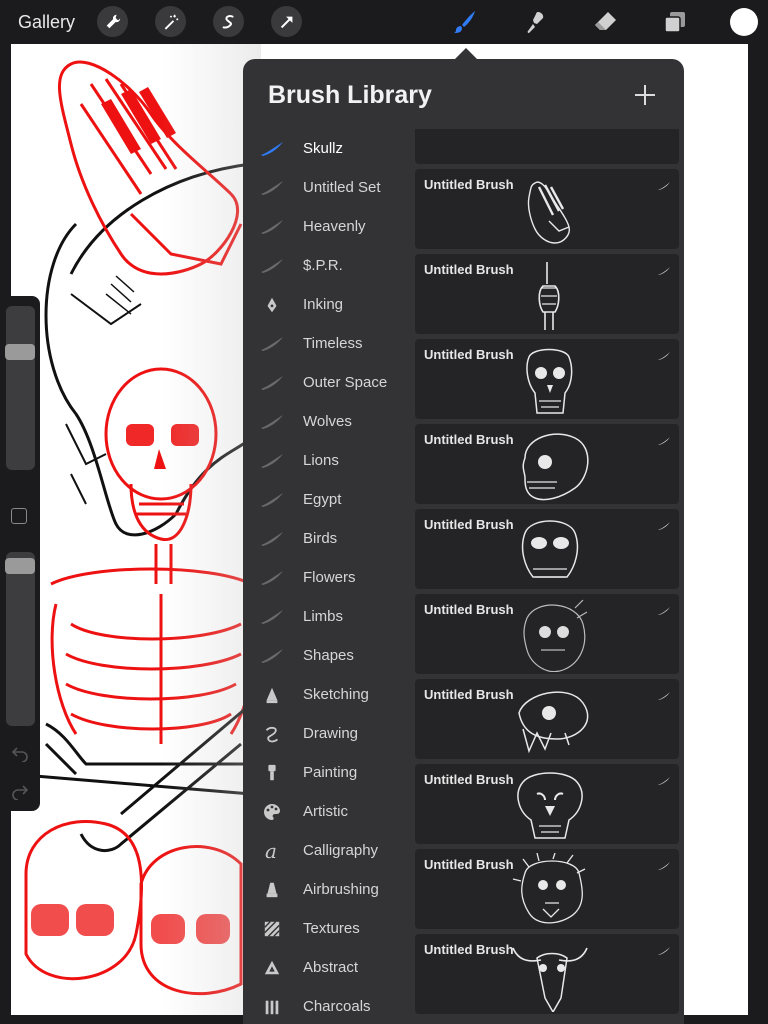 This screenshot has width=768, height=1024. What do you see at coordinates (46, 22) in the screenshot?
I see `gallery-button: Gallery` at bounding box center [46, 22].